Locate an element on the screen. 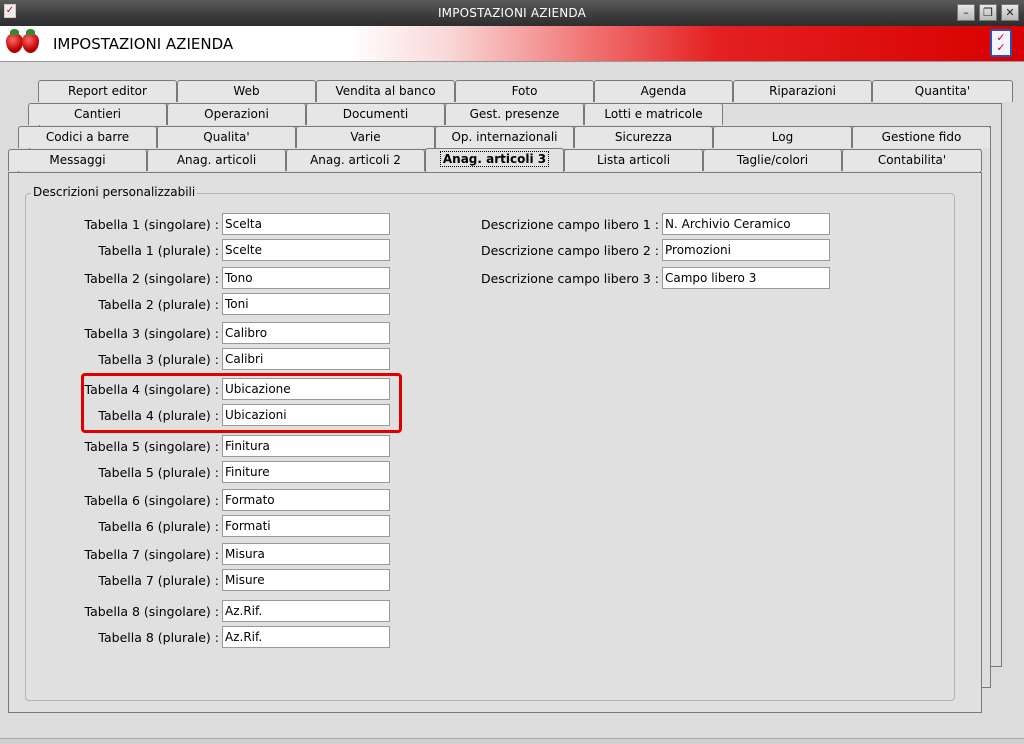  table-value-field: Toni is located at coordinates (306, 304).